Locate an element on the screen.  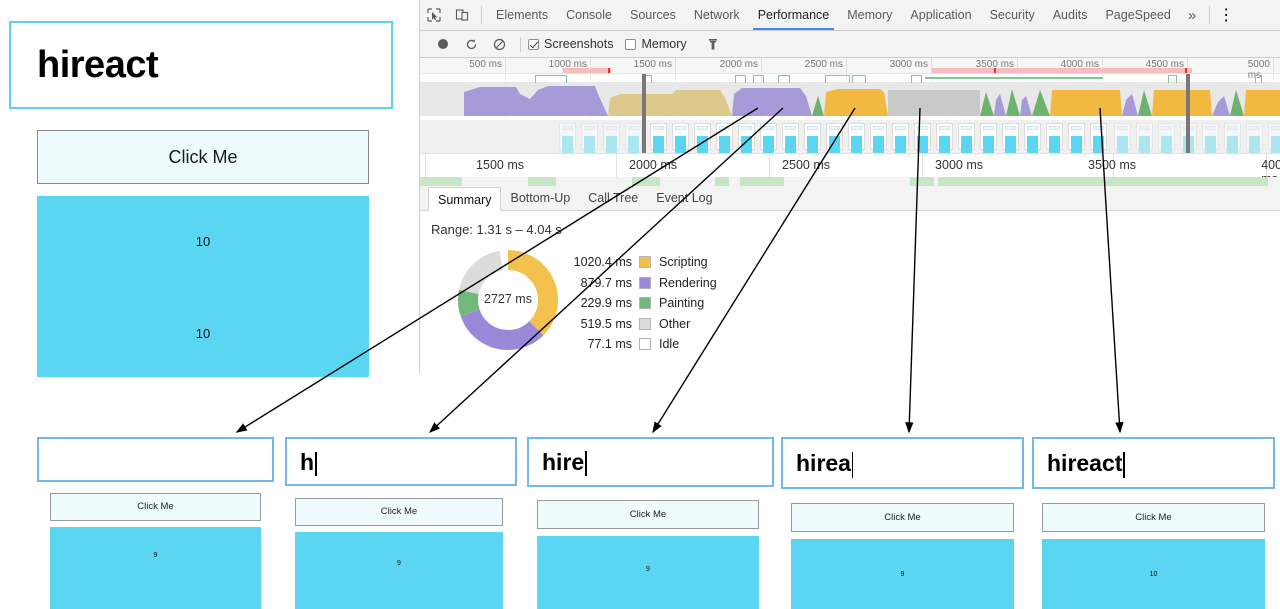
memory-checkbox: Memory is located at coordinates (656, 44).